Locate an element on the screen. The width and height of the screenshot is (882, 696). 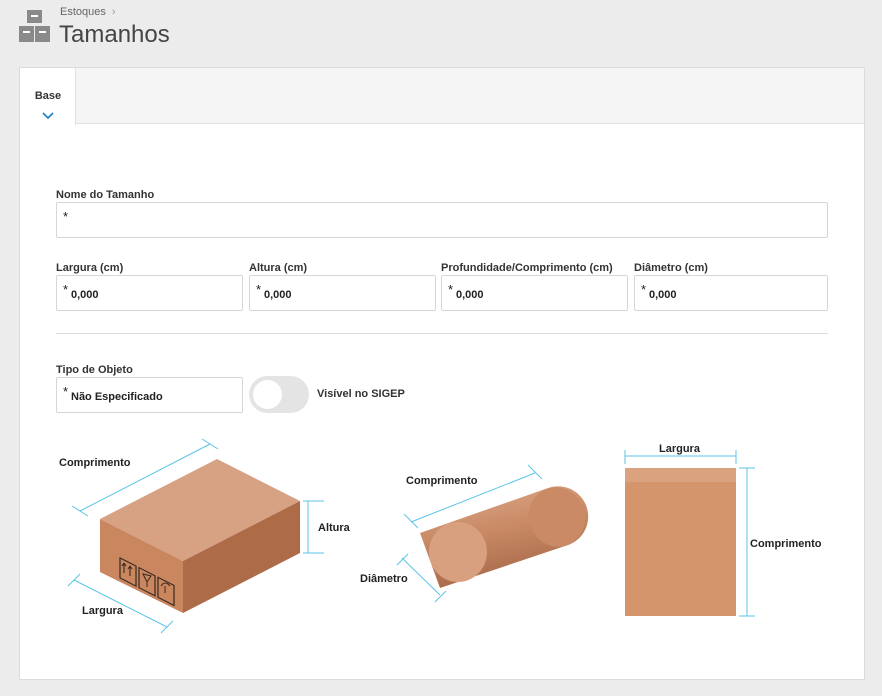
name-input: * is located at coordinates (442, 220).